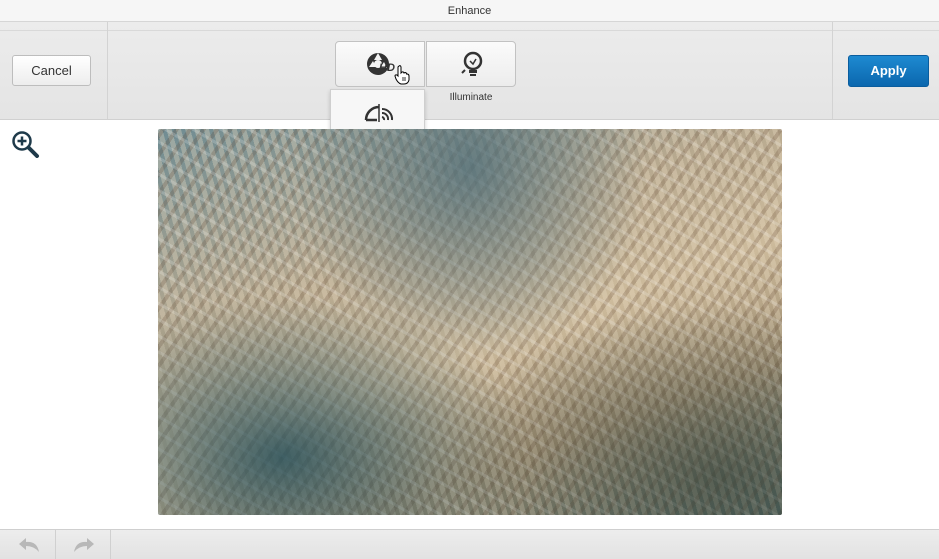  What do you see at coordinates (25, 144) in the screenshot?
I see `zoom-in-icon` at bounding box center [25, 144].